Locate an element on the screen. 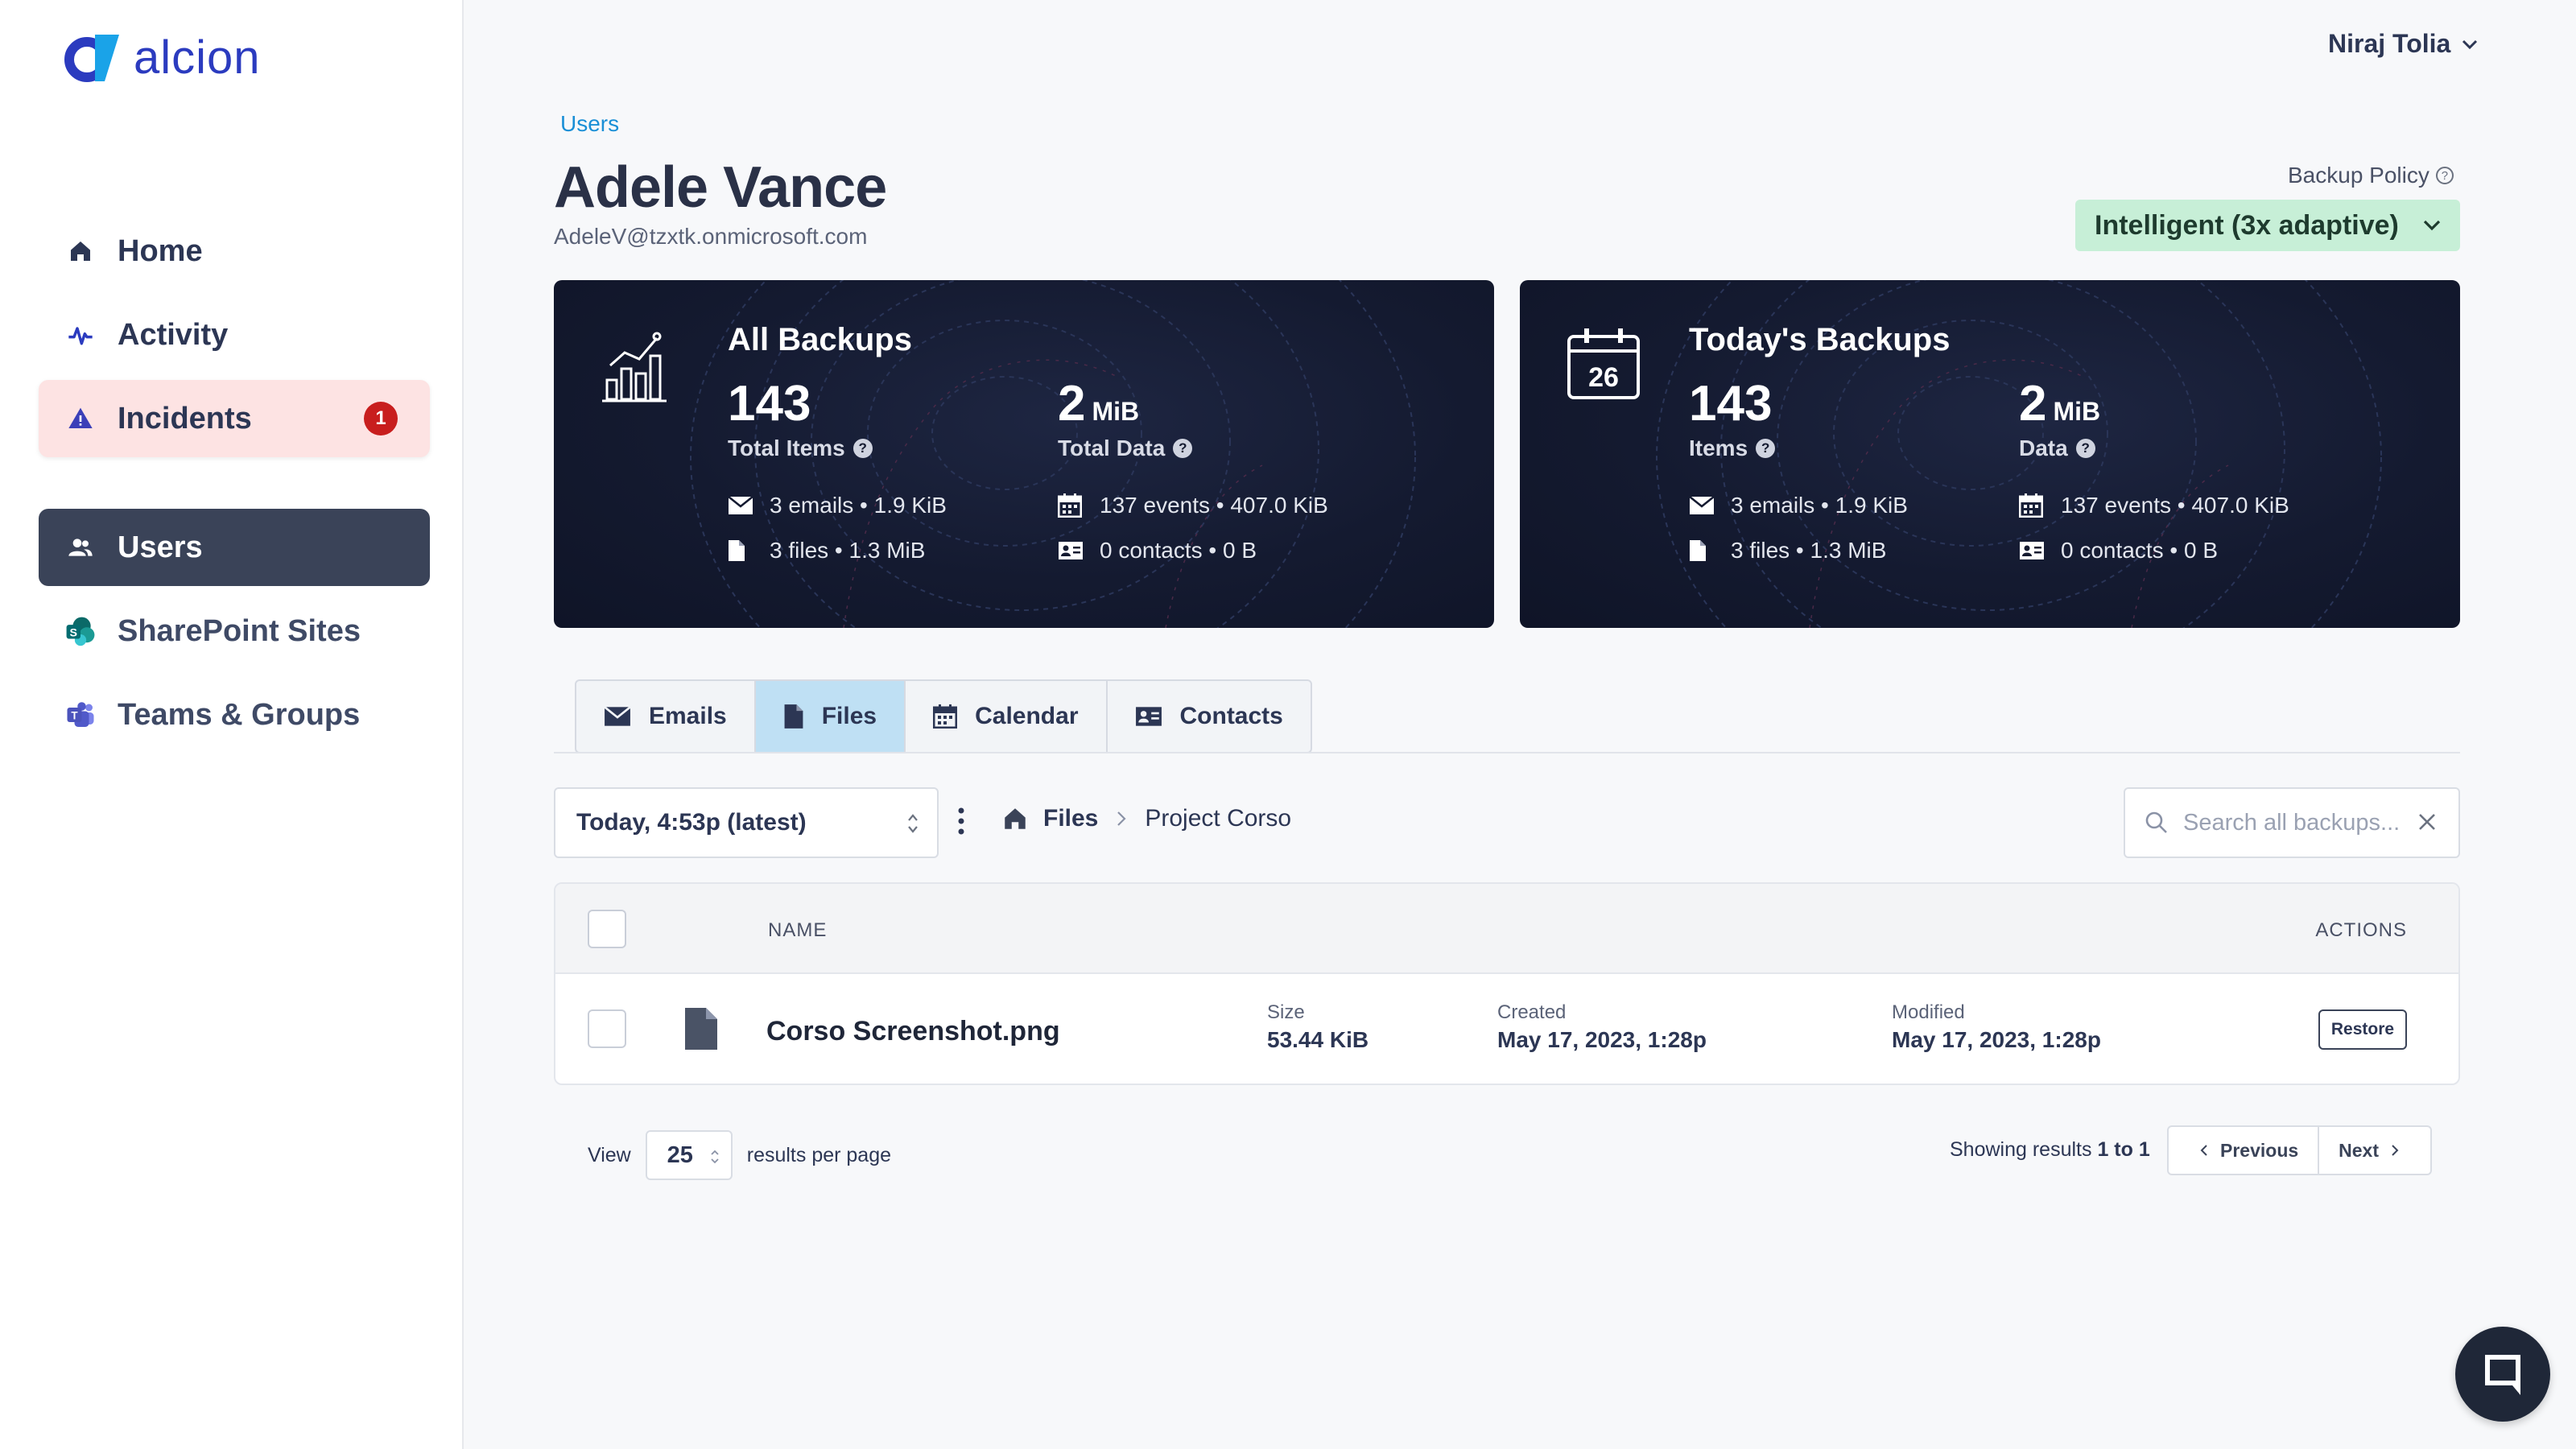  sidebar-item-incidents: Incidents 1 is located at coordinates (234, 418).